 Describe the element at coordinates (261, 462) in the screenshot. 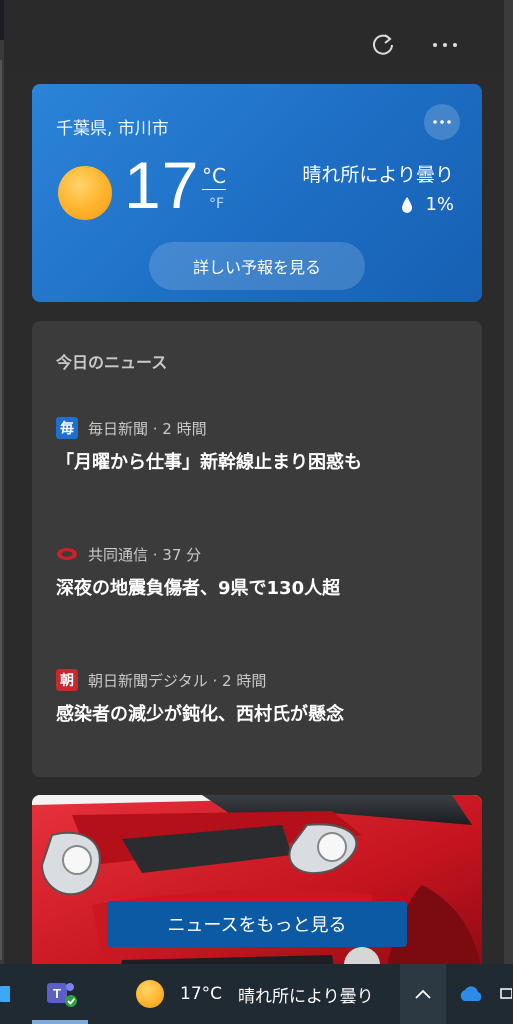

I see `story-headline: 「月曜から仕事」新幹線止まり困惑も` at that location.